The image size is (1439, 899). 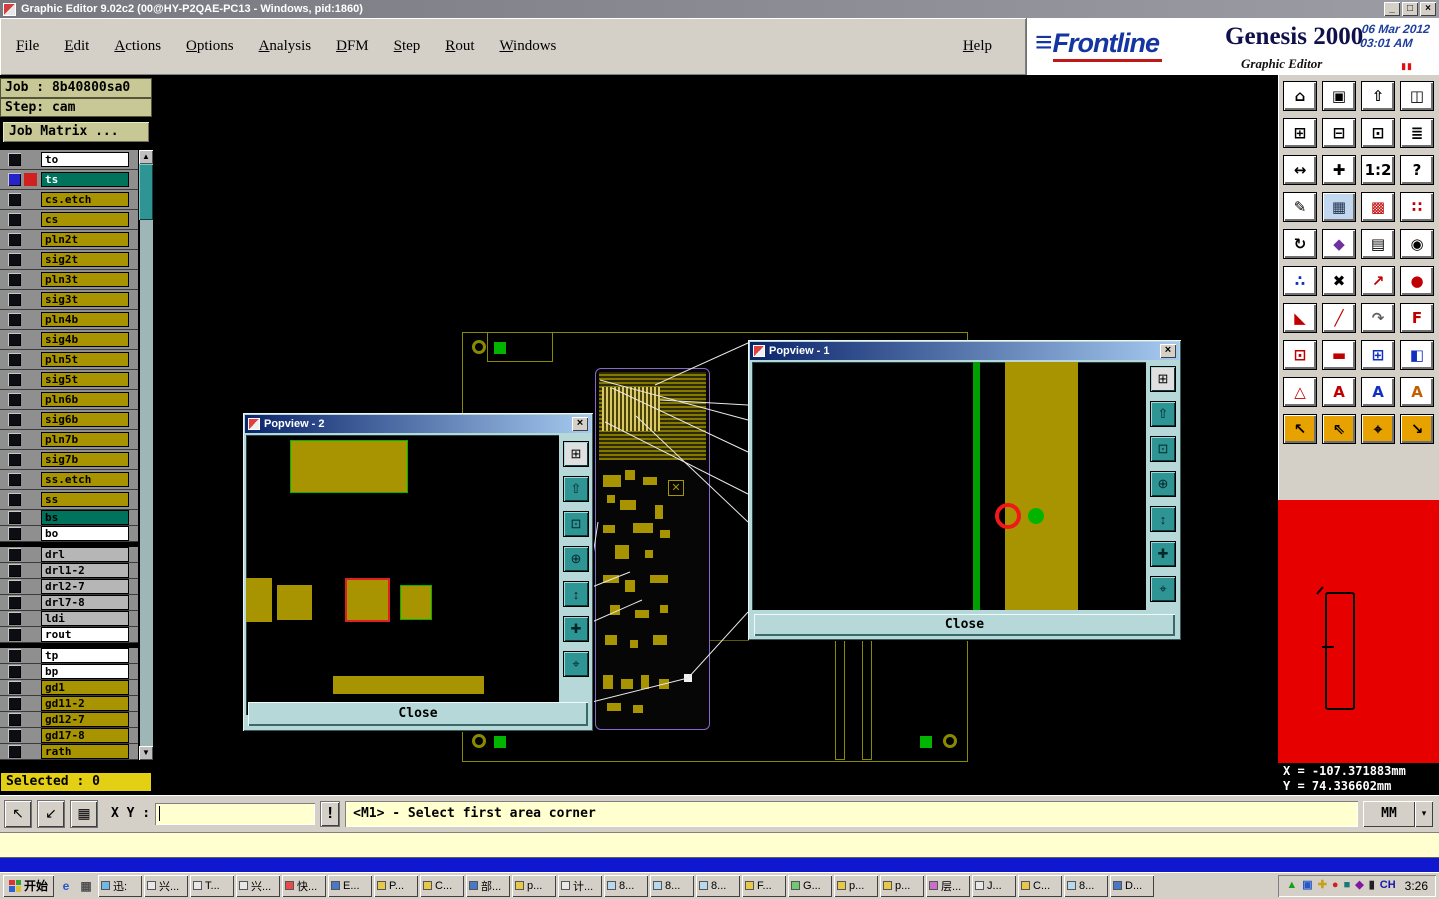 I want to click on view-home-icon: ⌂, so click(x=1300, y=96).